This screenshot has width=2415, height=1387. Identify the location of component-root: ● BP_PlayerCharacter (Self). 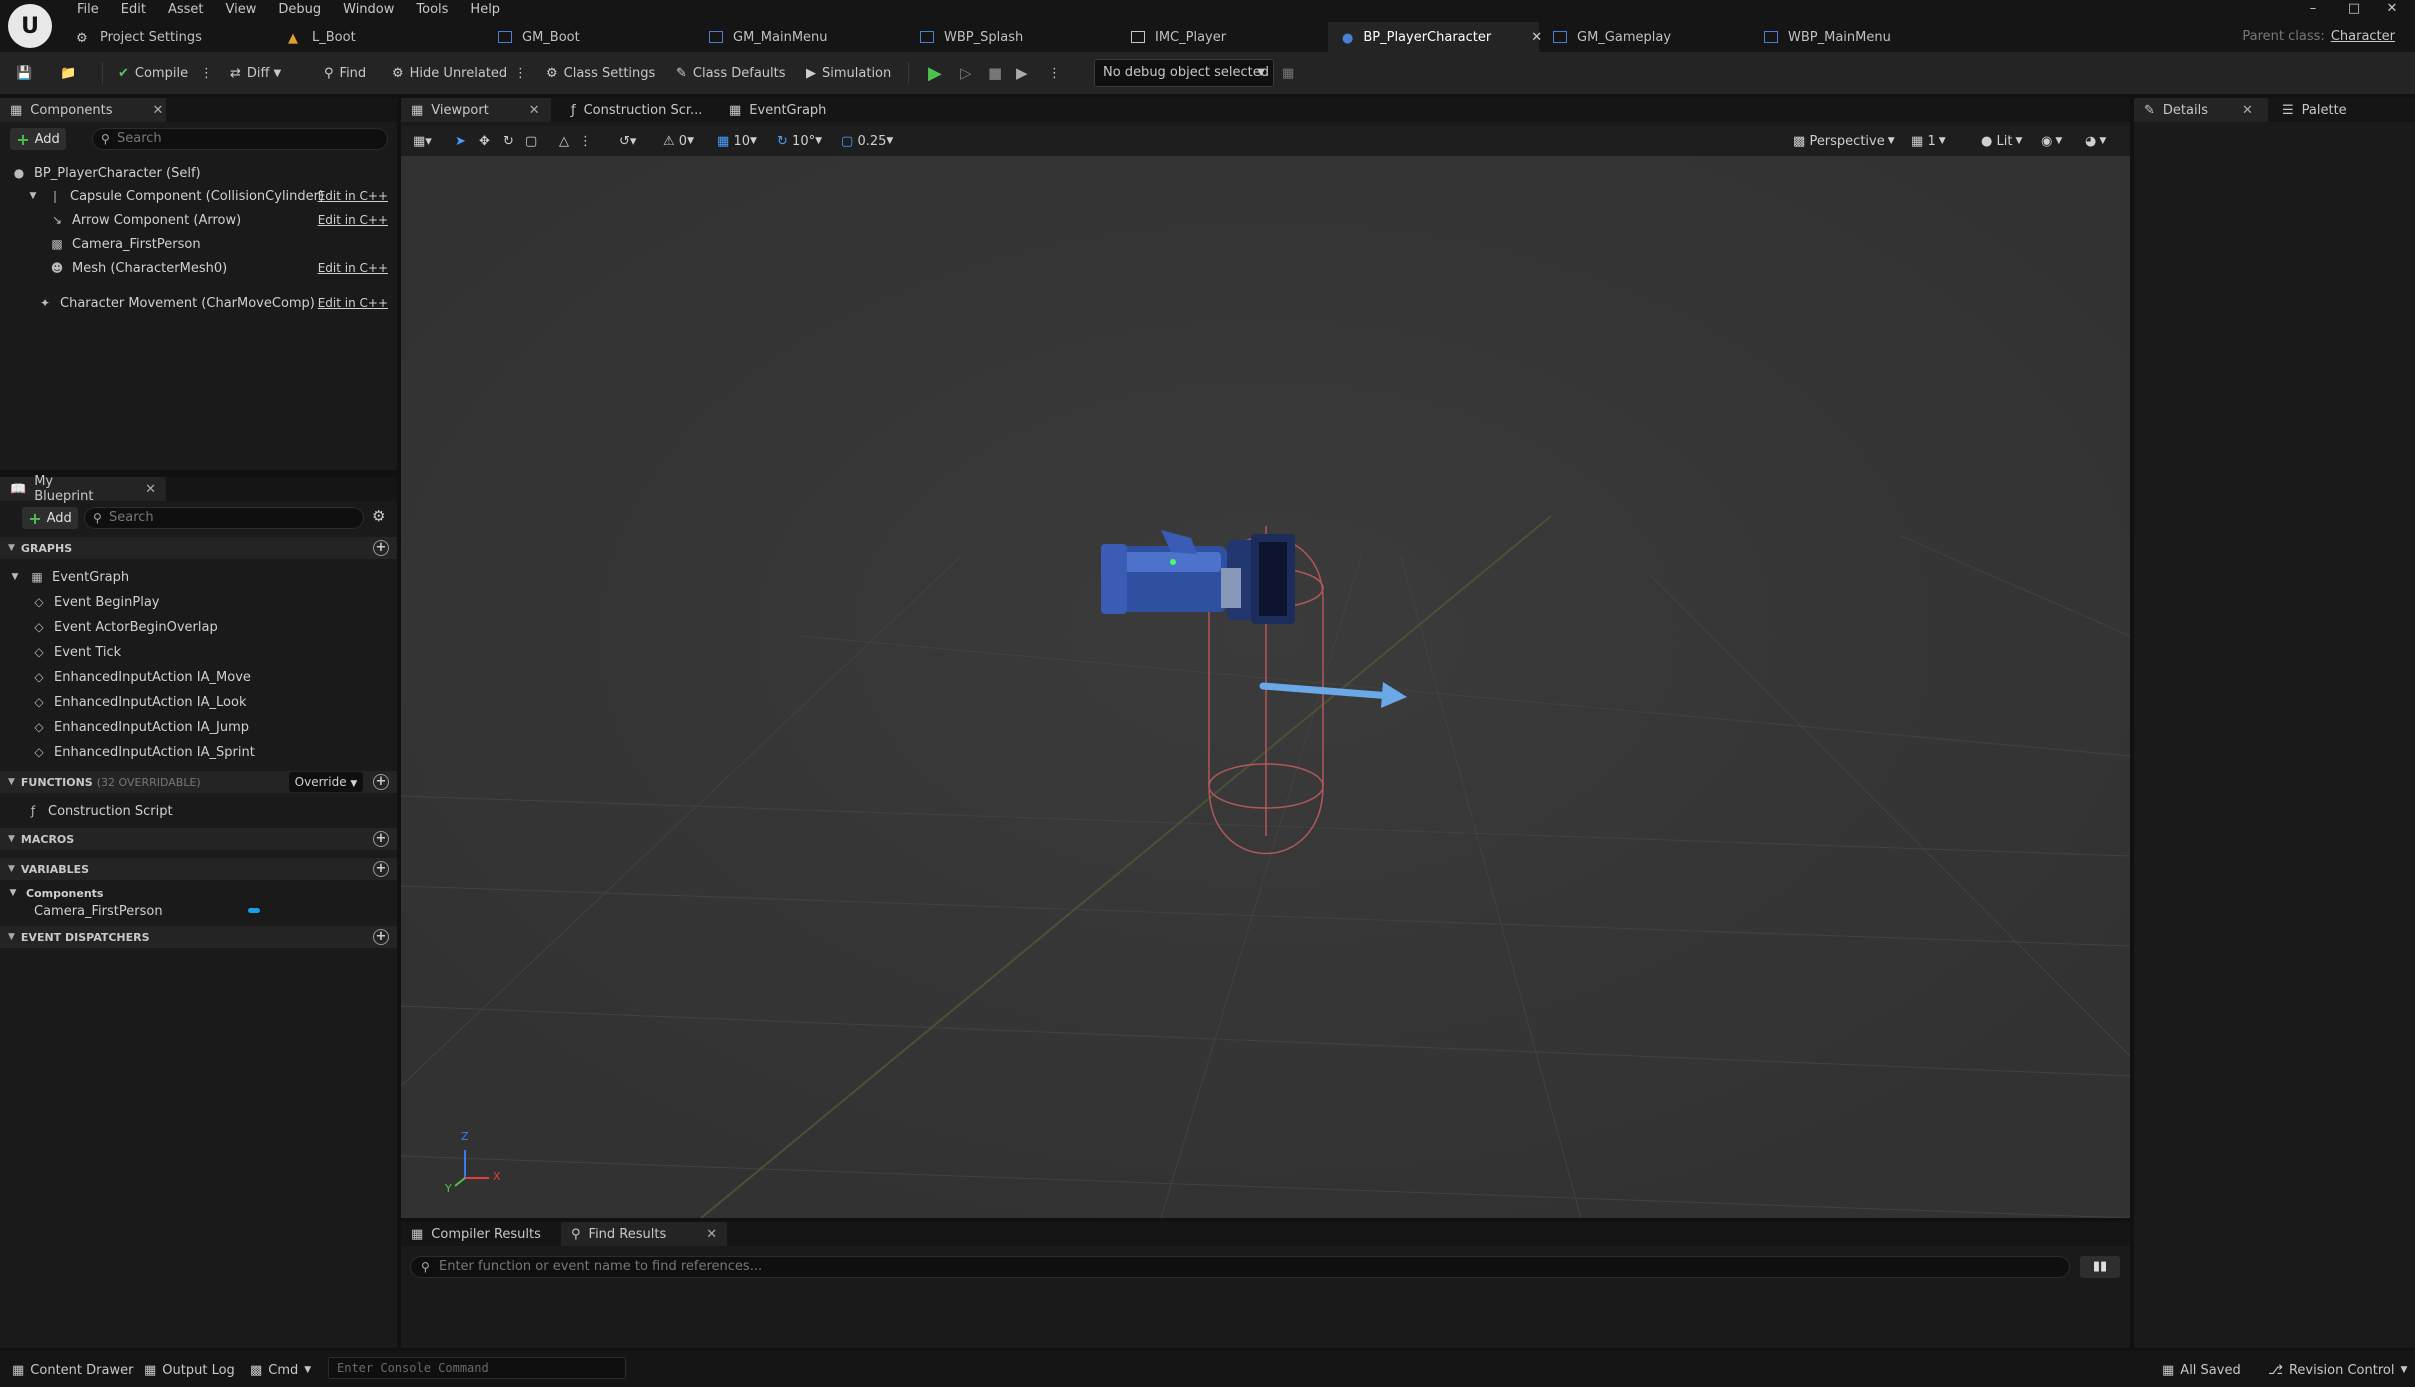
(202, 173).